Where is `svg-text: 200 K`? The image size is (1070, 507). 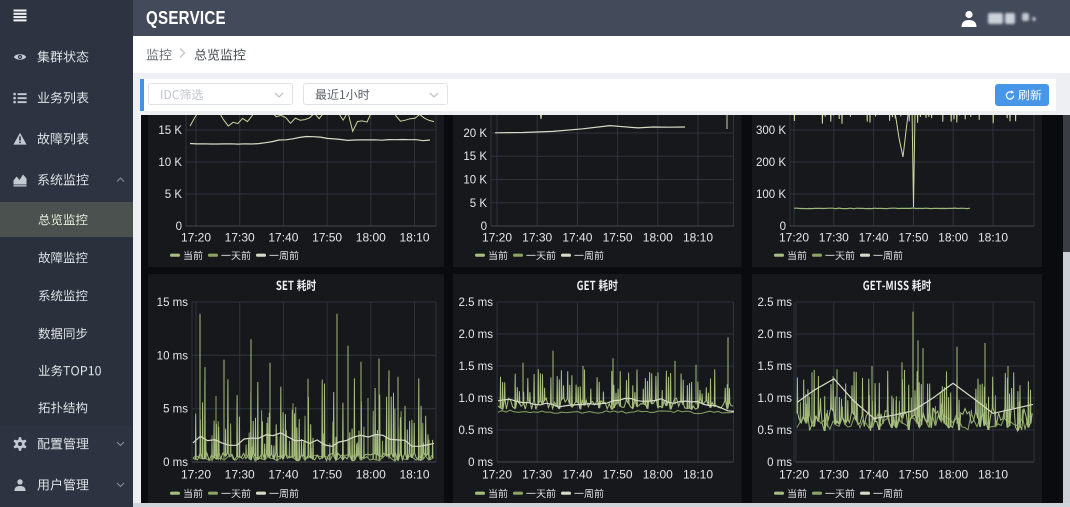 svg-text: 200 K is located at coordinates (771, 163).